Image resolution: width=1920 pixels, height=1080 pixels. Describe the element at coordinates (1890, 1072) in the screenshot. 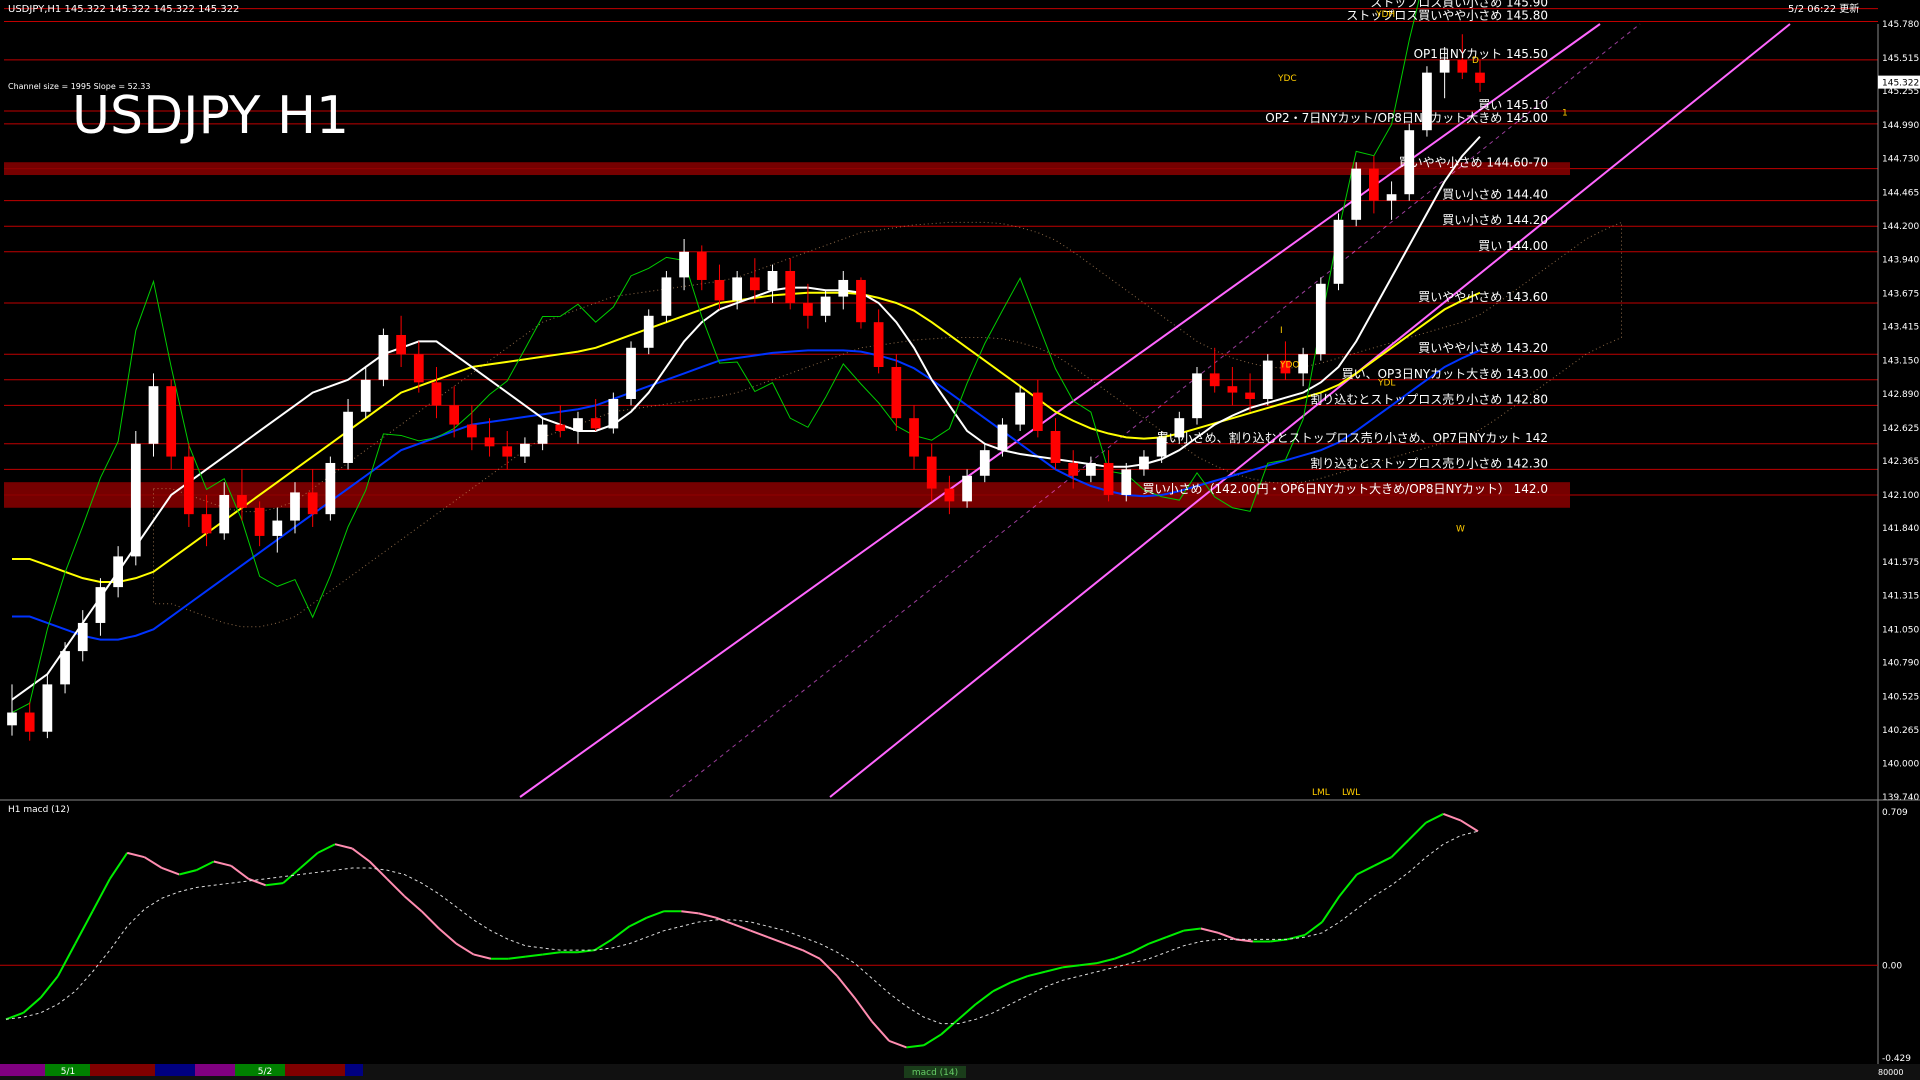

I see `volume-label: 80000` at that location.